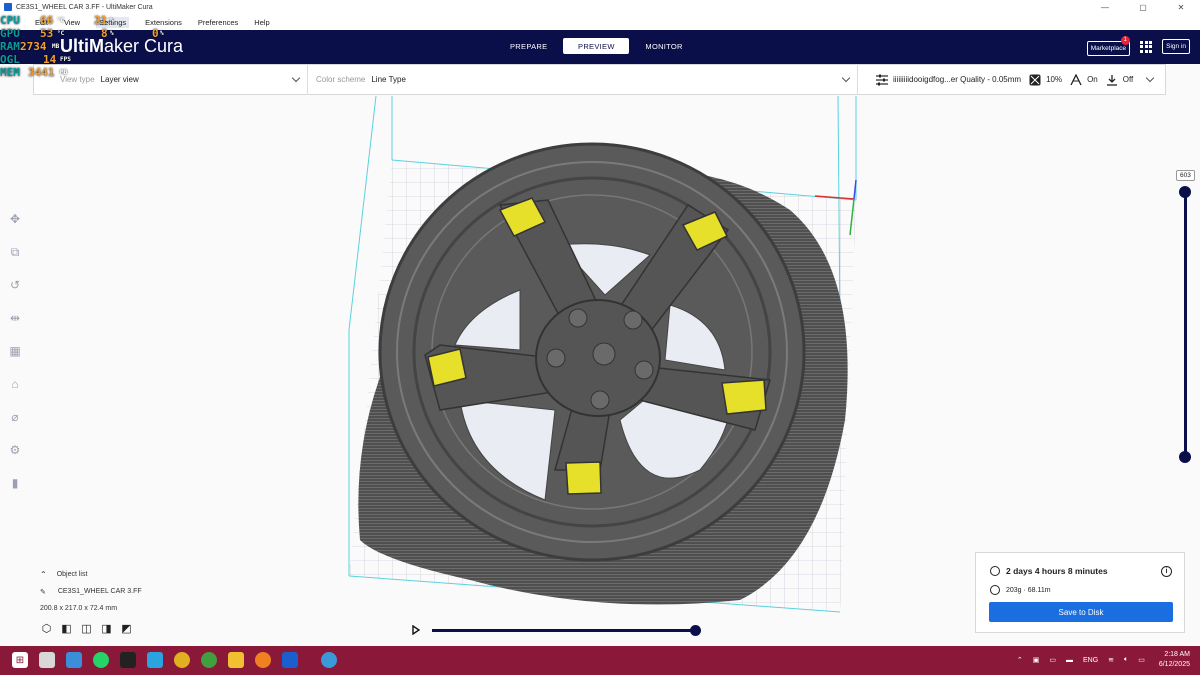 The height and width of the screenshot is (675, 1200). Describe the element at coordinates (43, 592) in the screenshot. I see `pencil-icon: ✎` at that location.